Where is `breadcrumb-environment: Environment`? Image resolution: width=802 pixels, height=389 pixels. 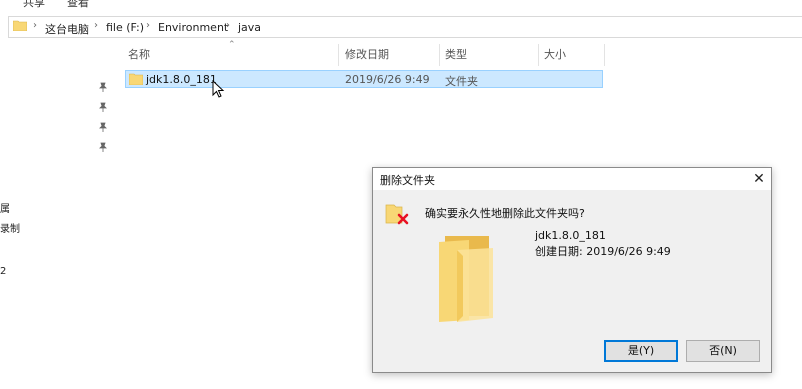
breadcrumb-environment: Environment is located at coordinates (193, 27).